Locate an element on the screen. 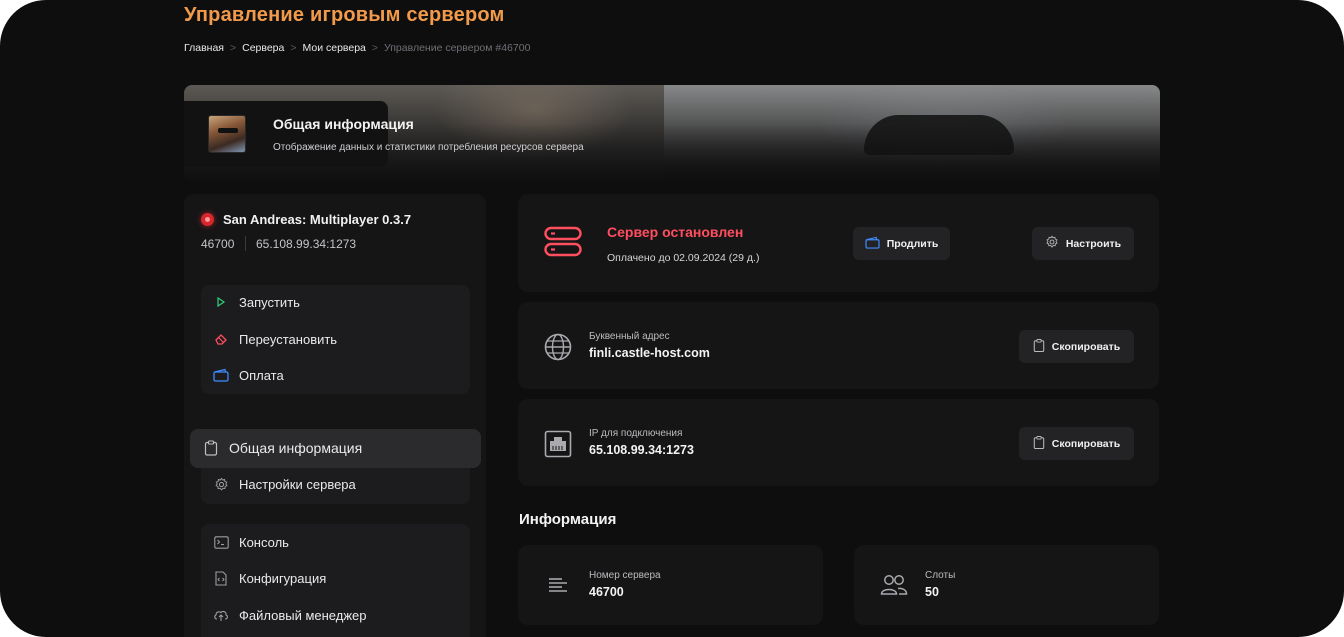 This screenshot has width=1344, height=637. paid-until: Оплачено до 02.09.2024 (29 д.) is located at coordinates (683, 258).